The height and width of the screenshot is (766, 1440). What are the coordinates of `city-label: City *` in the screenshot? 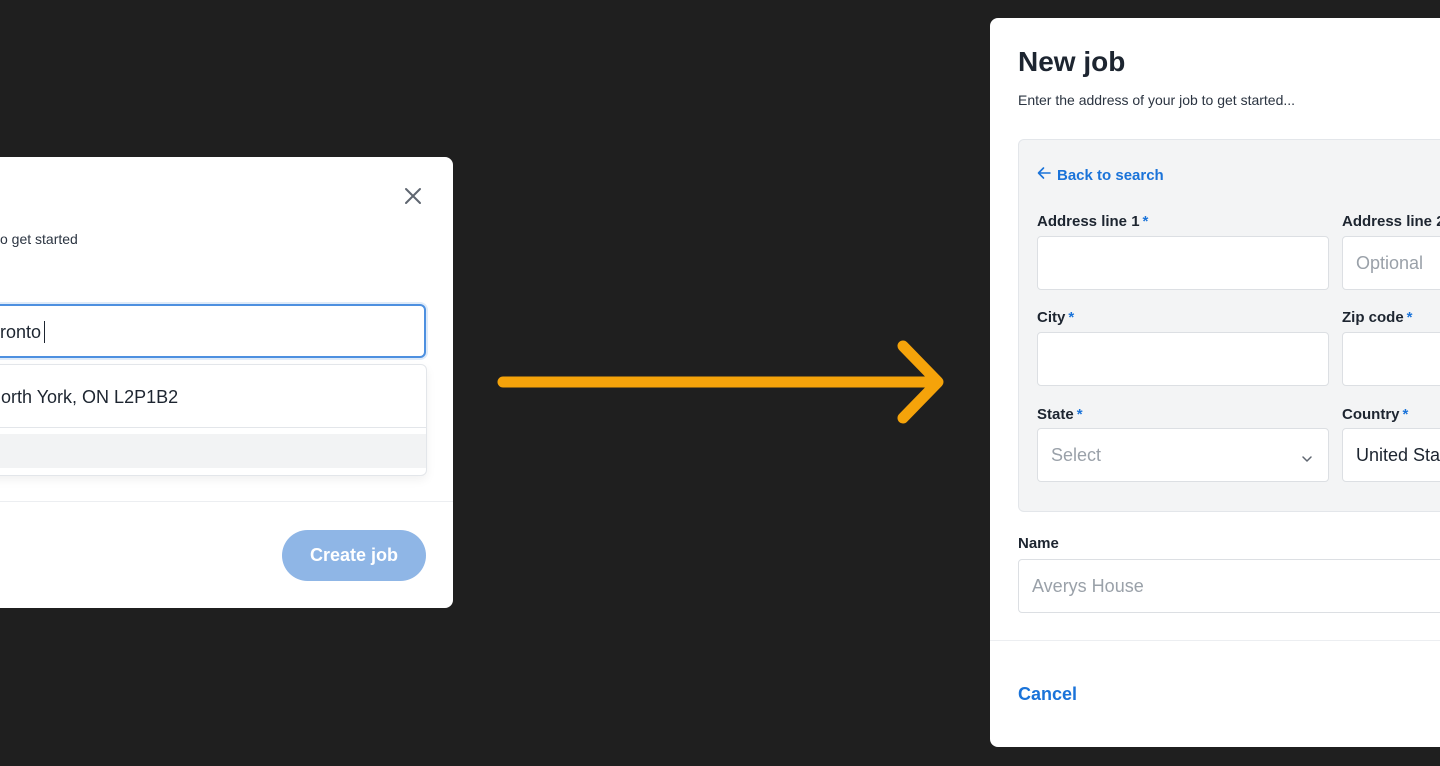 It's located at (1056, 317).